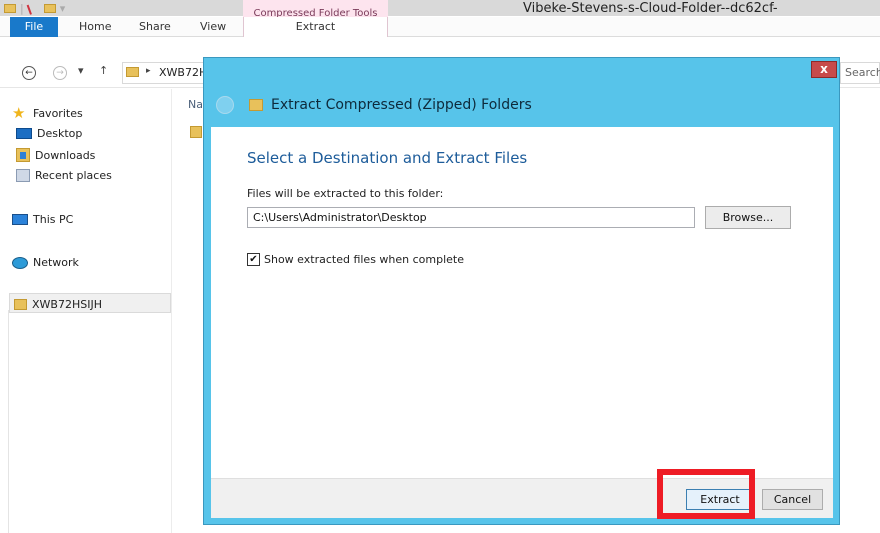 This screenshot has width=880, height=533. I want to click on downloads-icon, so click(23, 155).